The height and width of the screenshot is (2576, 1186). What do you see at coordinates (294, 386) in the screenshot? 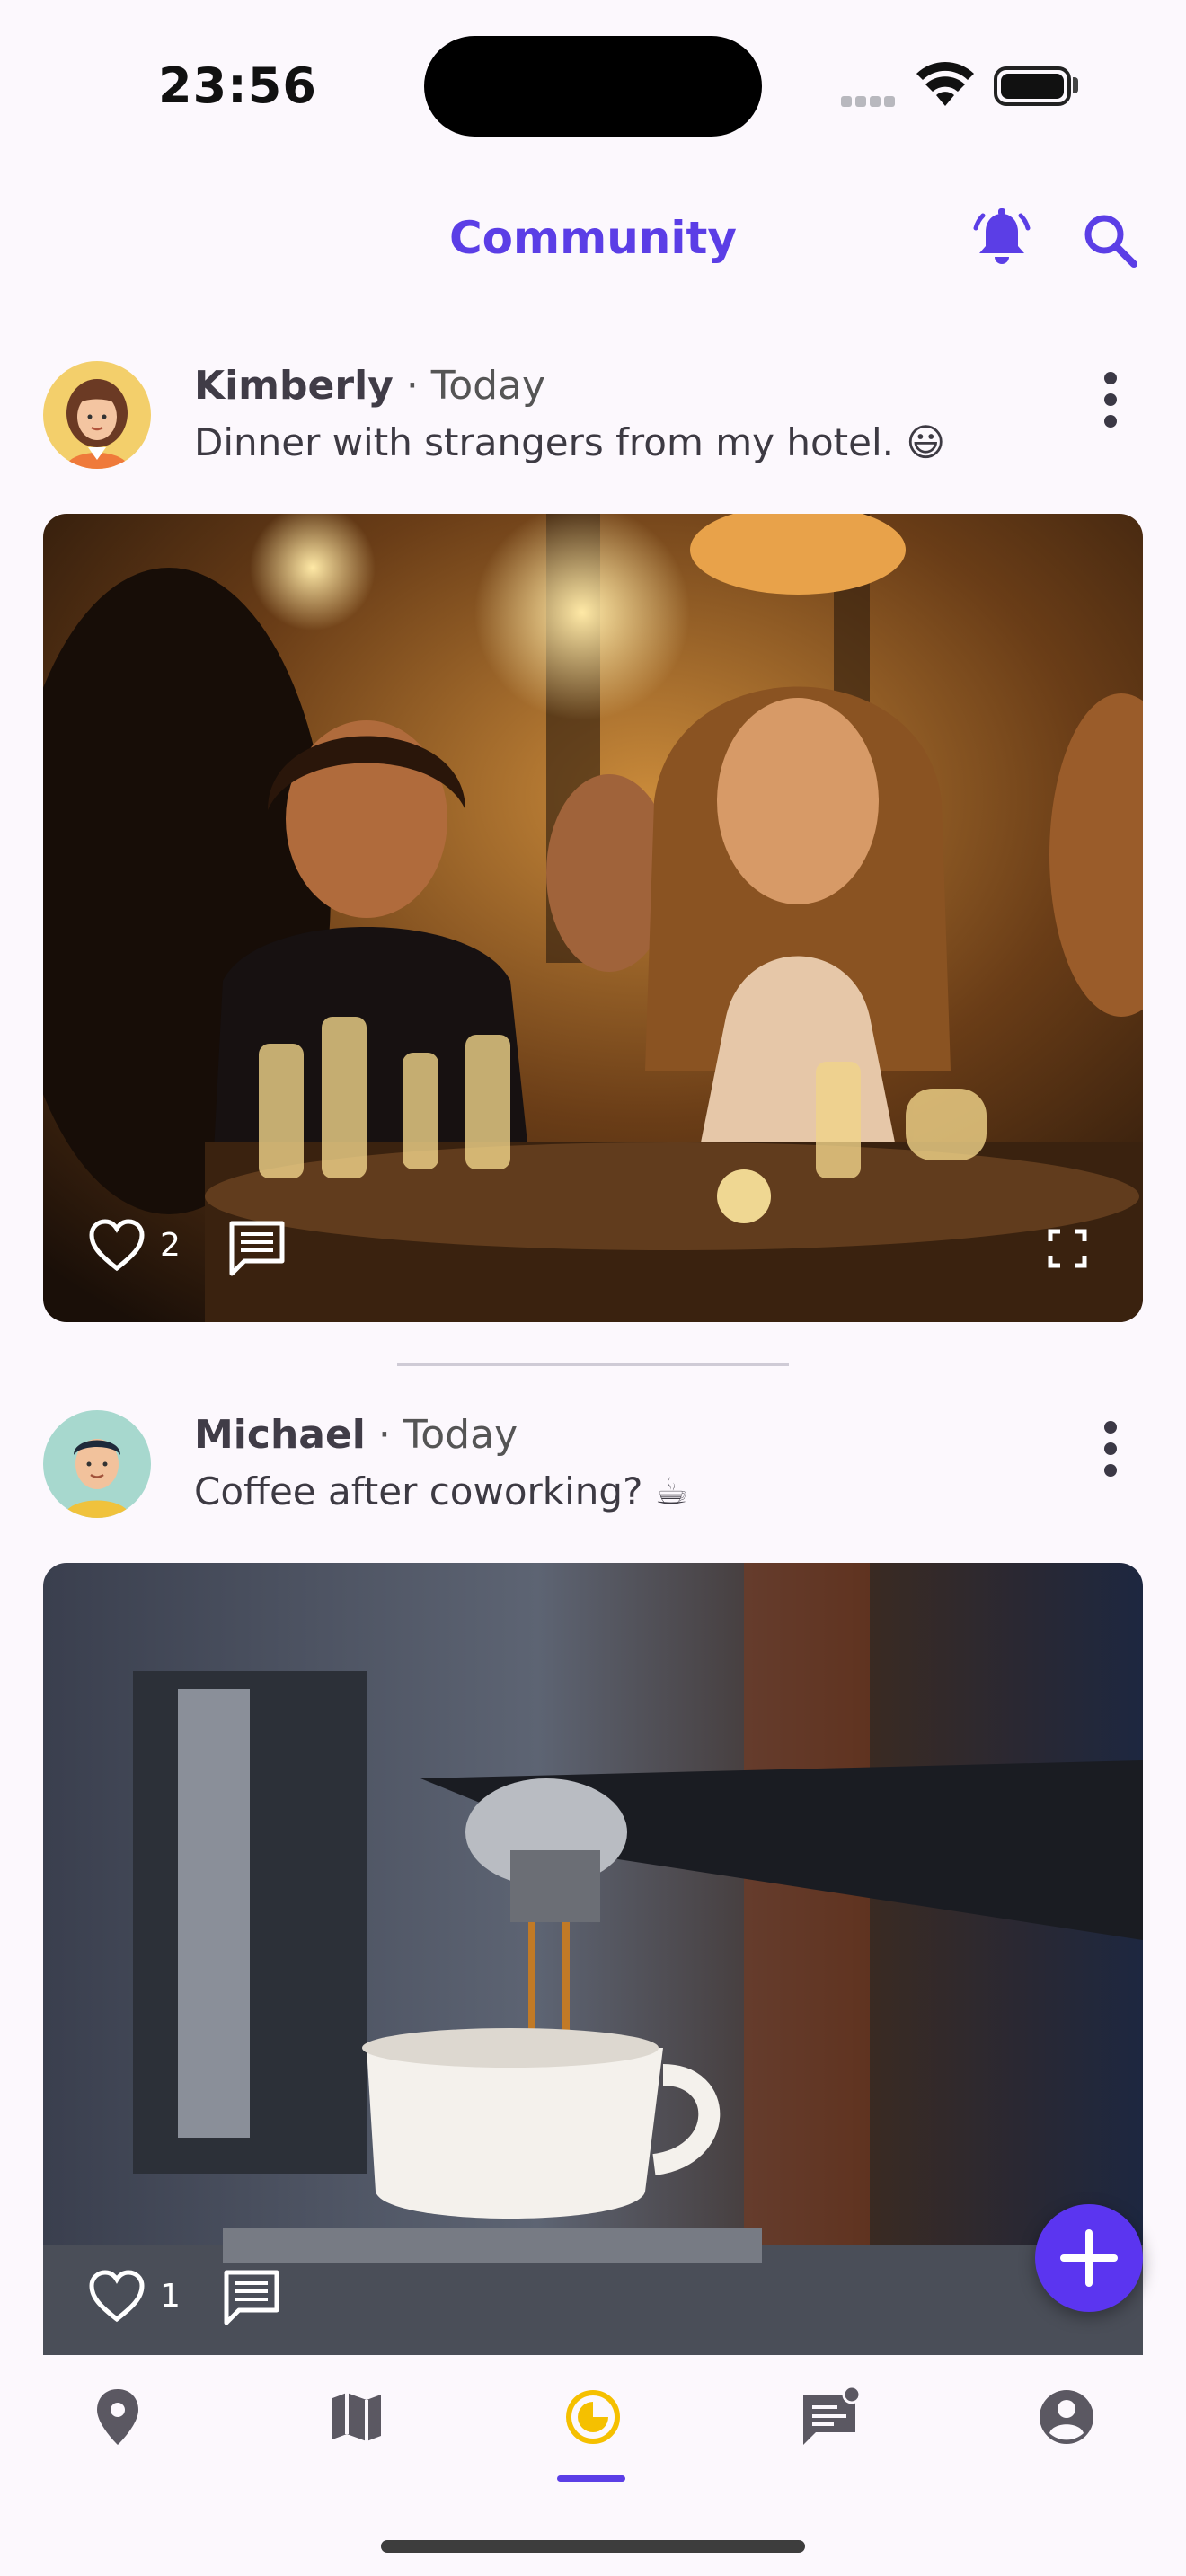
I see `post-author: Kimberly` at bounding box center [294, 386].